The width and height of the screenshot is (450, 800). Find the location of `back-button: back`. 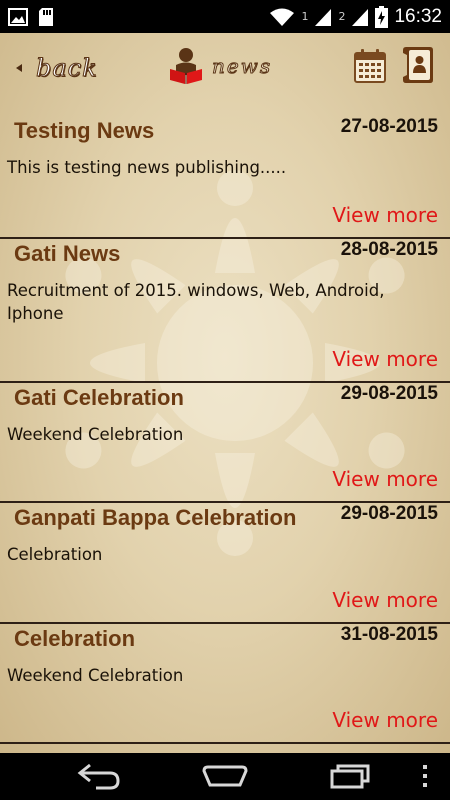

back-button: back is located at coordinates (57, 68).